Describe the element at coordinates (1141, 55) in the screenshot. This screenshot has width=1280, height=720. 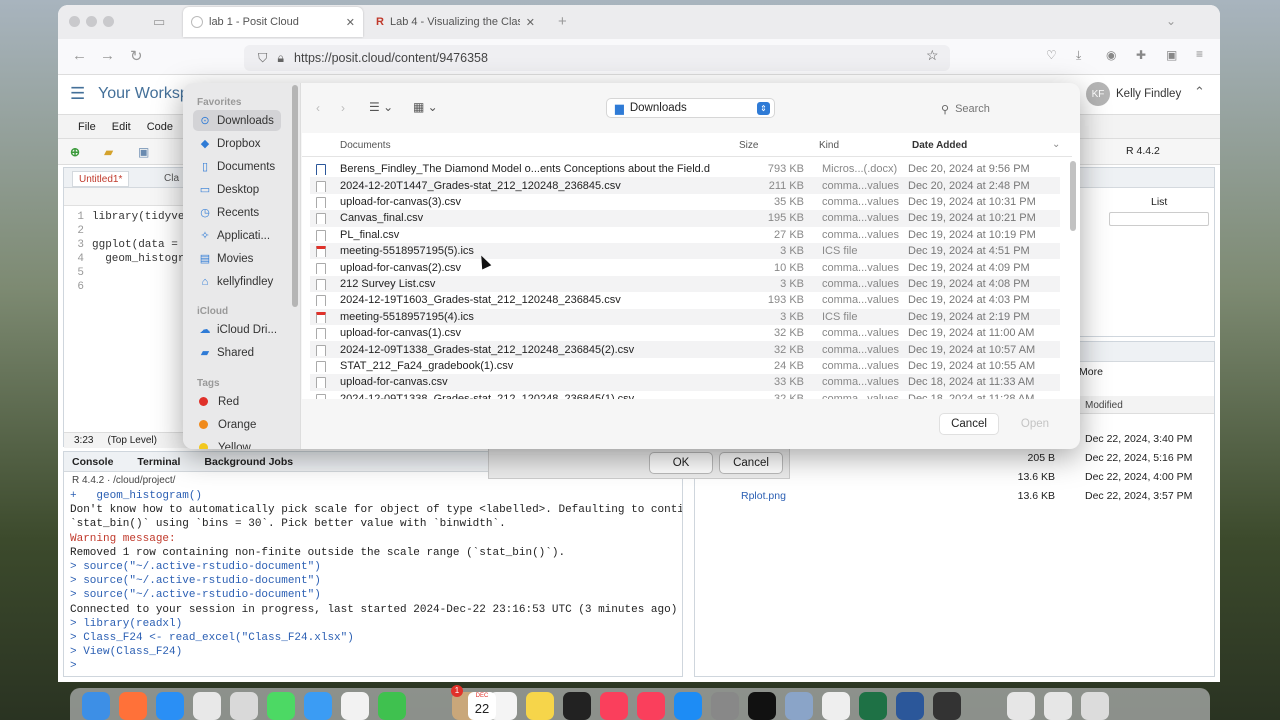
I see `extensions-icon: ✚` at that location.